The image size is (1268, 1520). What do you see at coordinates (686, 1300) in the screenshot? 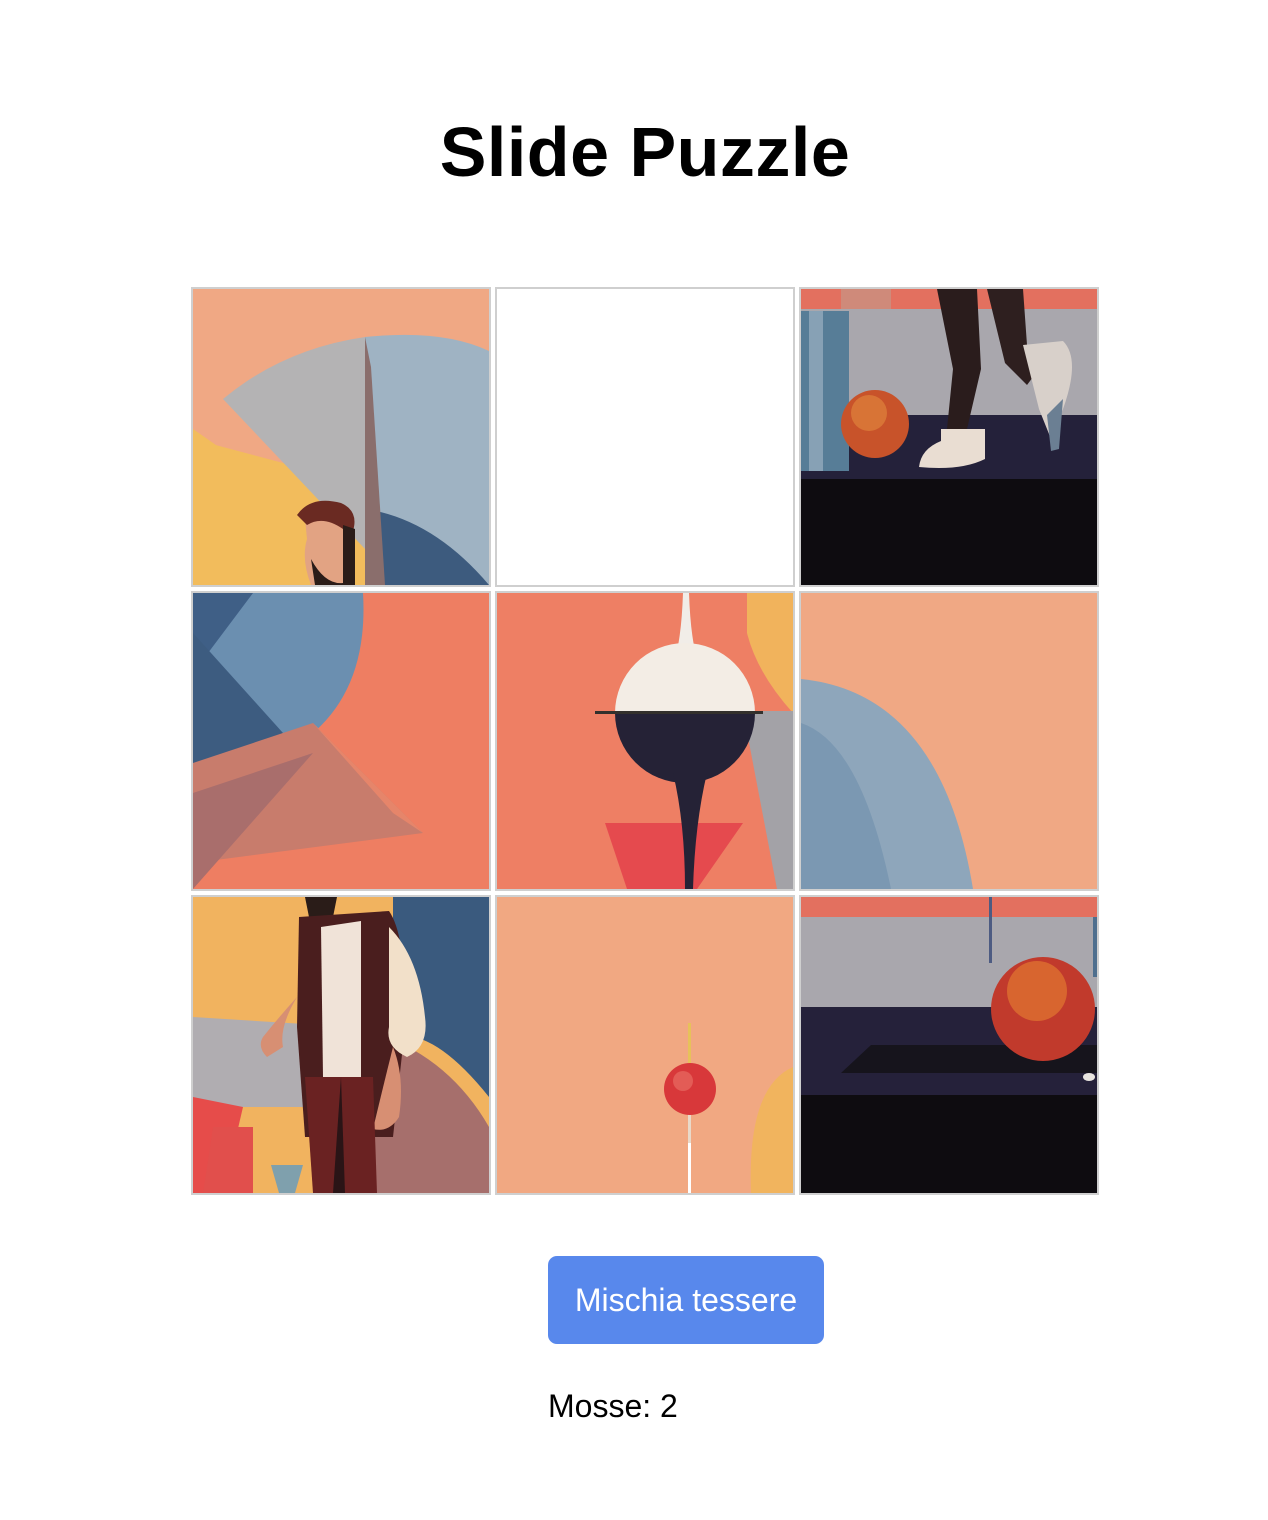
I see `shuffle-tiles-button: Mischia tessere` at bounding box center [686, 1300].